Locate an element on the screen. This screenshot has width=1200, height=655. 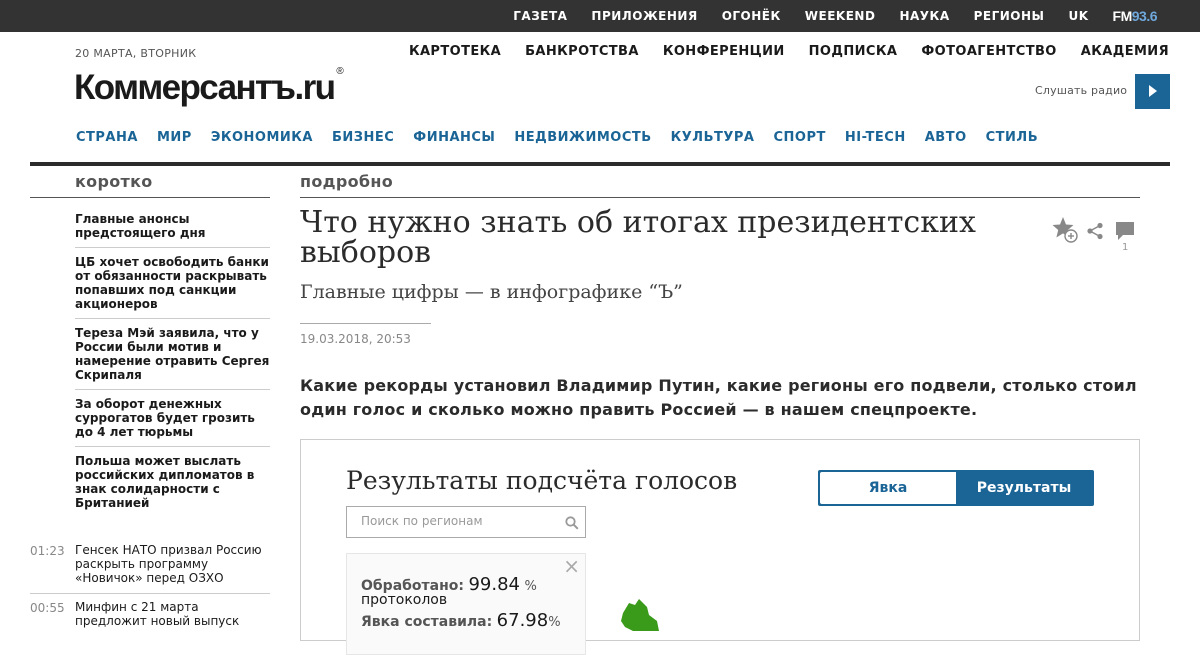
processed-unit: % is located at coordinates (530, 586).